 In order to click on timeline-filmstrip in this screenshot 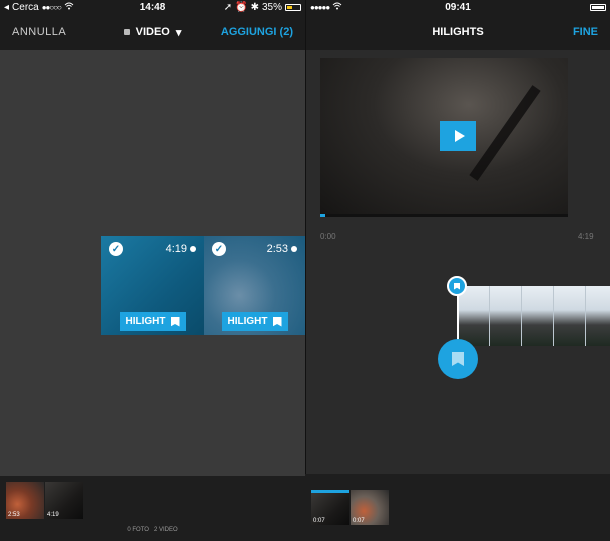, I will do `click(534, 316)`.